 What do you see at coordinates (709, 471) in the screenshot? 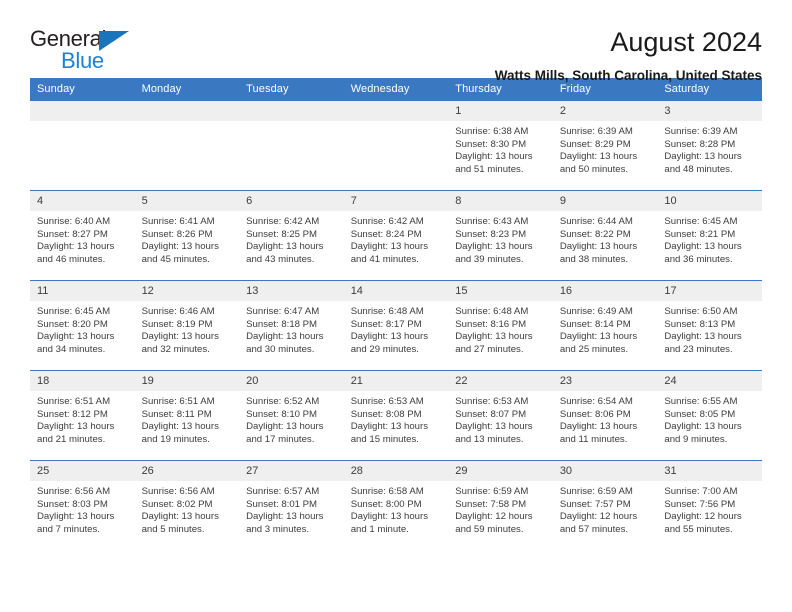
I see `day-number: 31` at bounding box center [709, 471].